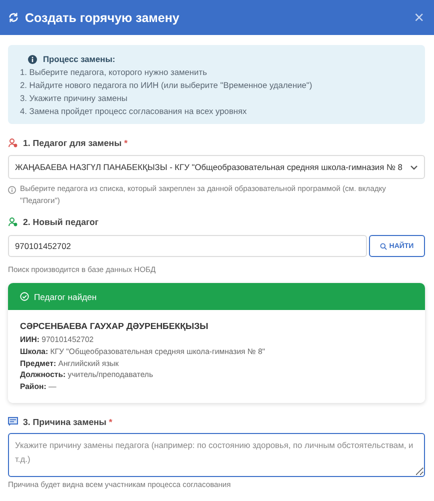  What do you see at coordinates (75, 143) in the screenshot?
I see `field-label: 1. Педагог для замены *` at bounding box center [75, 143].